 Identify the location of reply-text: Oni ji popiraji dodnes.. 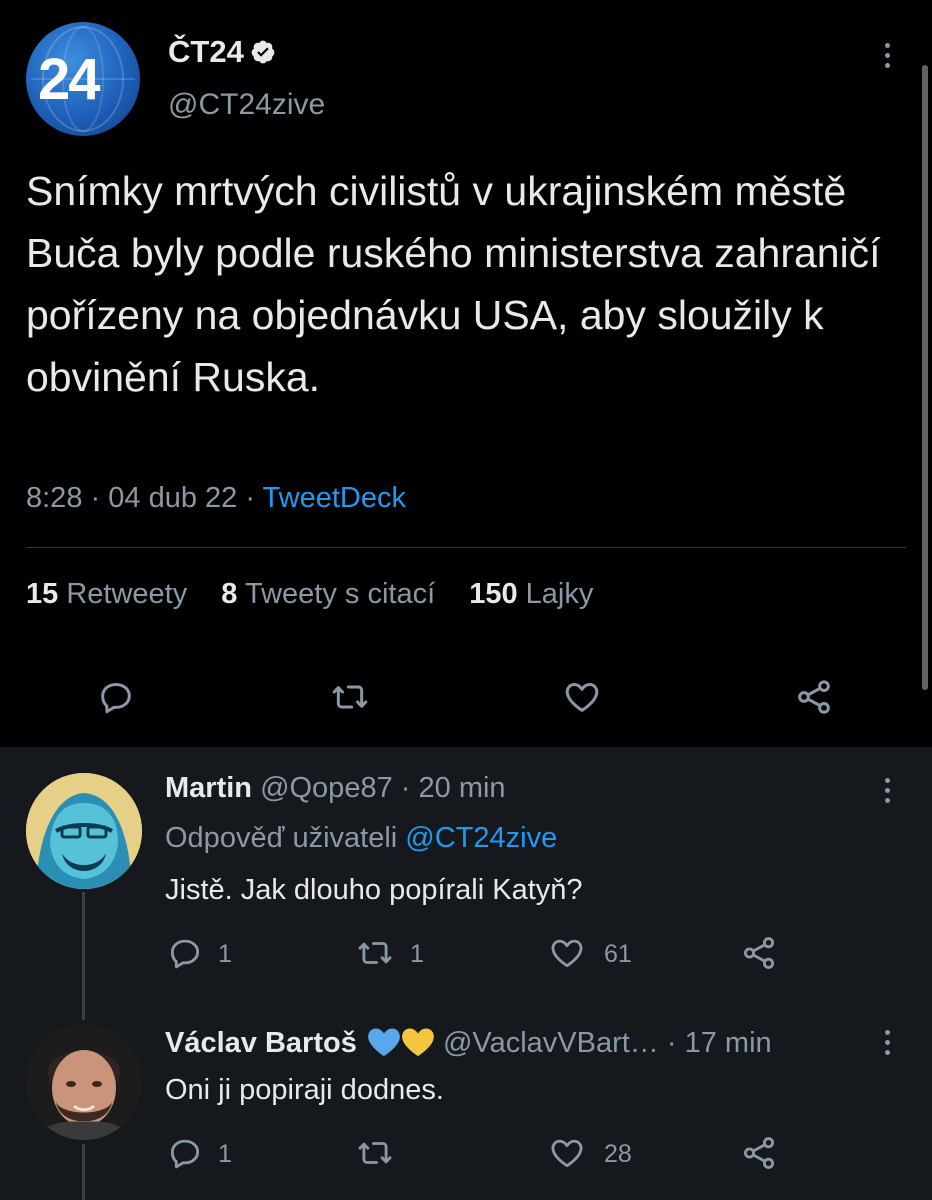
(304, 1090).